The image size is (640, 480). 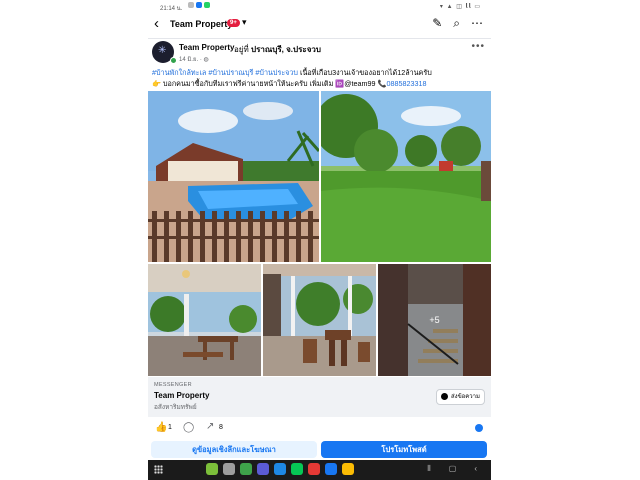 I want to click on messenger-page-name: Team Property, so click(x=182, y=395).